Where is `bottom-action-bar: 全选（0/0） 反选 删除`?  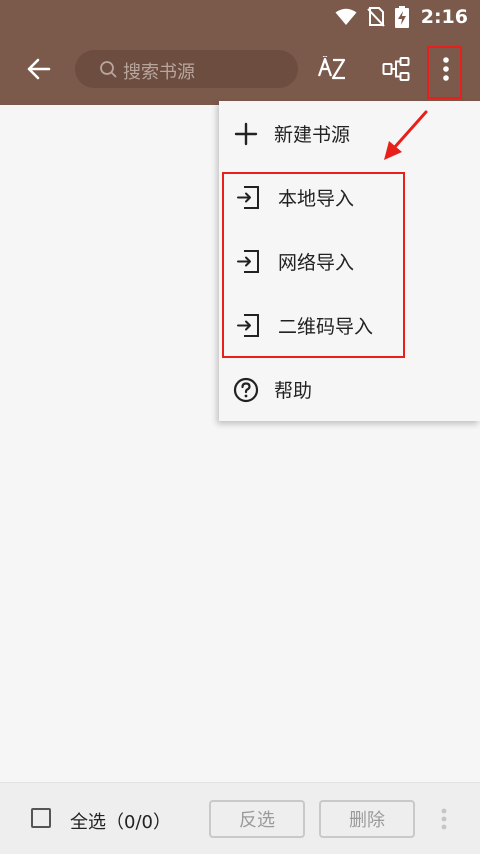
bottom-action-bar: 全选（0/0） 反选 删除 is located at coordinates (240, 818).